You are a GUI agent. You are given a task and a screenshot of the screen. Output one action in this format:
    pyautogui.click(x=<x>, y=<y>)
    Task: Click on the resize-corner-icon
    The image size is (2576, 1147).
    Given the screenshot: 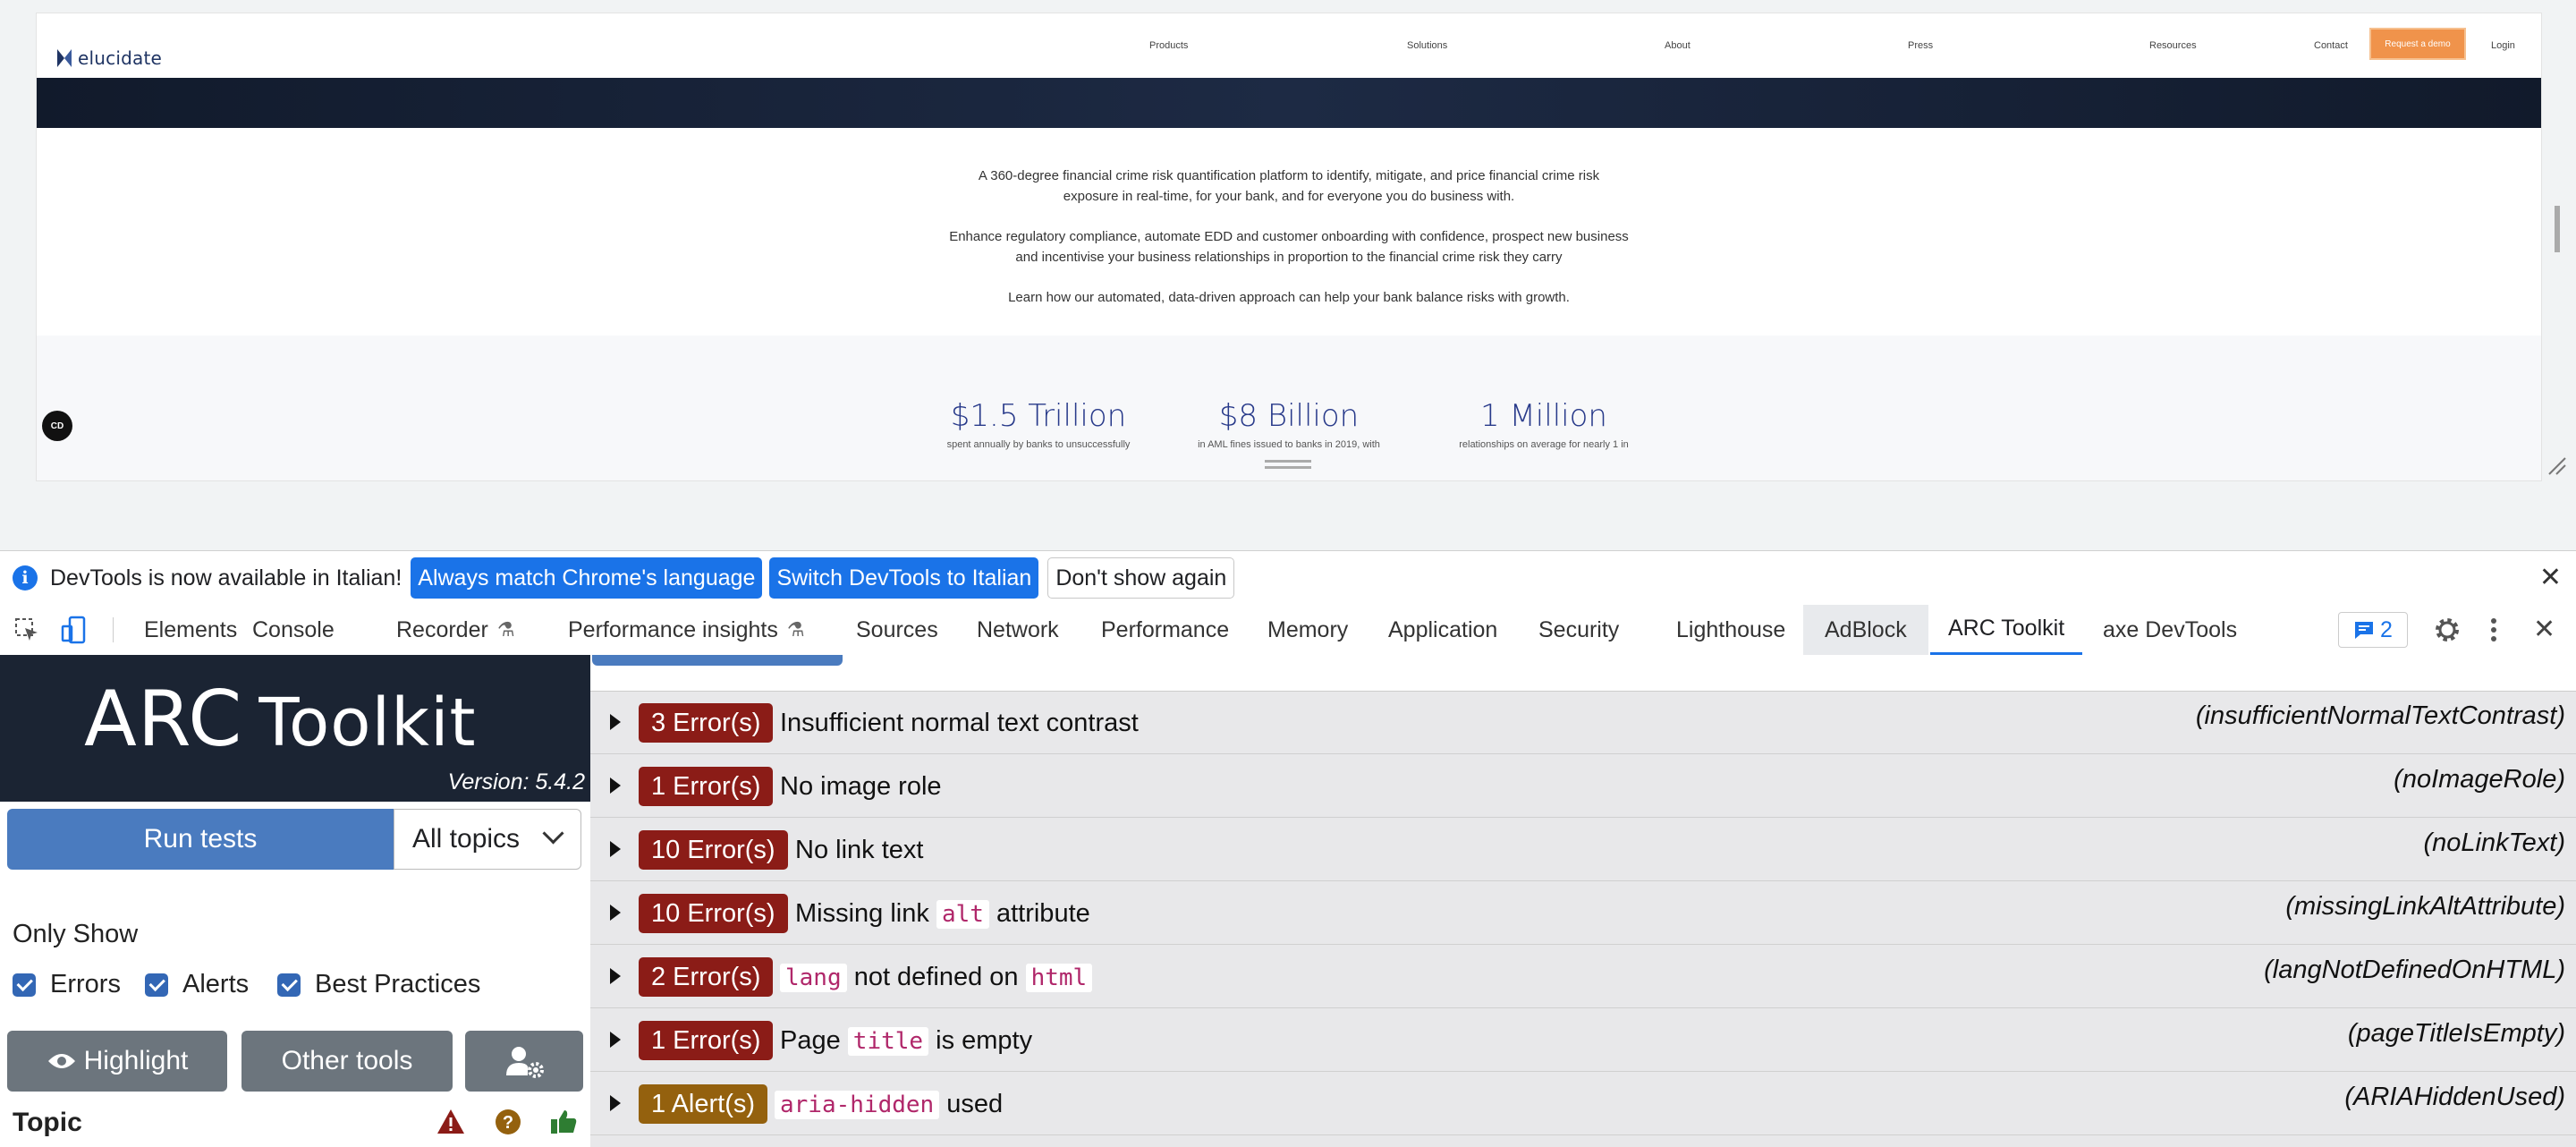 What is the action you would take?
    pyautogui.click(x=2556, y=465)
    